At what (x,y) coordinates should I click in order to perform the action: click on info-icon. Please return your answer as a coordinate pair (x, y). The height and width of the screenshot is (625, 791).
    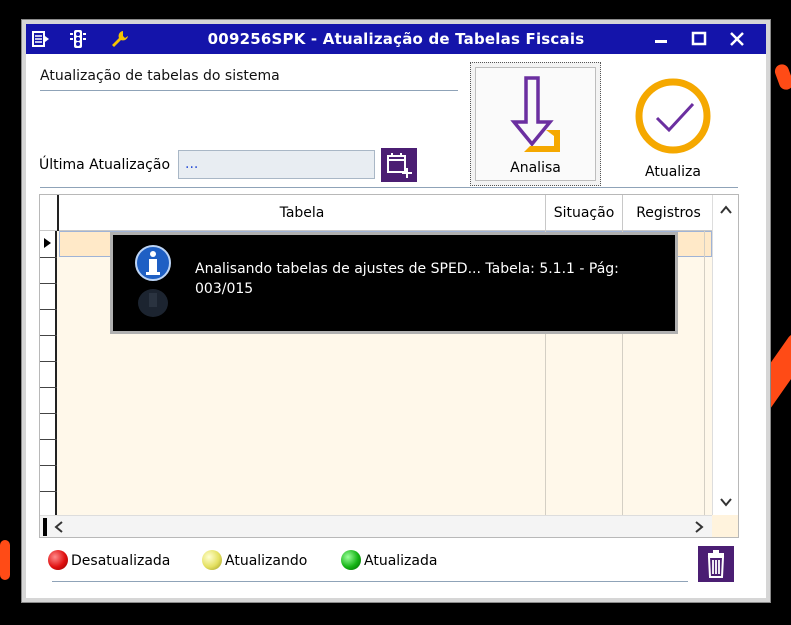
    Looking at the image, I should click on (153, 281).